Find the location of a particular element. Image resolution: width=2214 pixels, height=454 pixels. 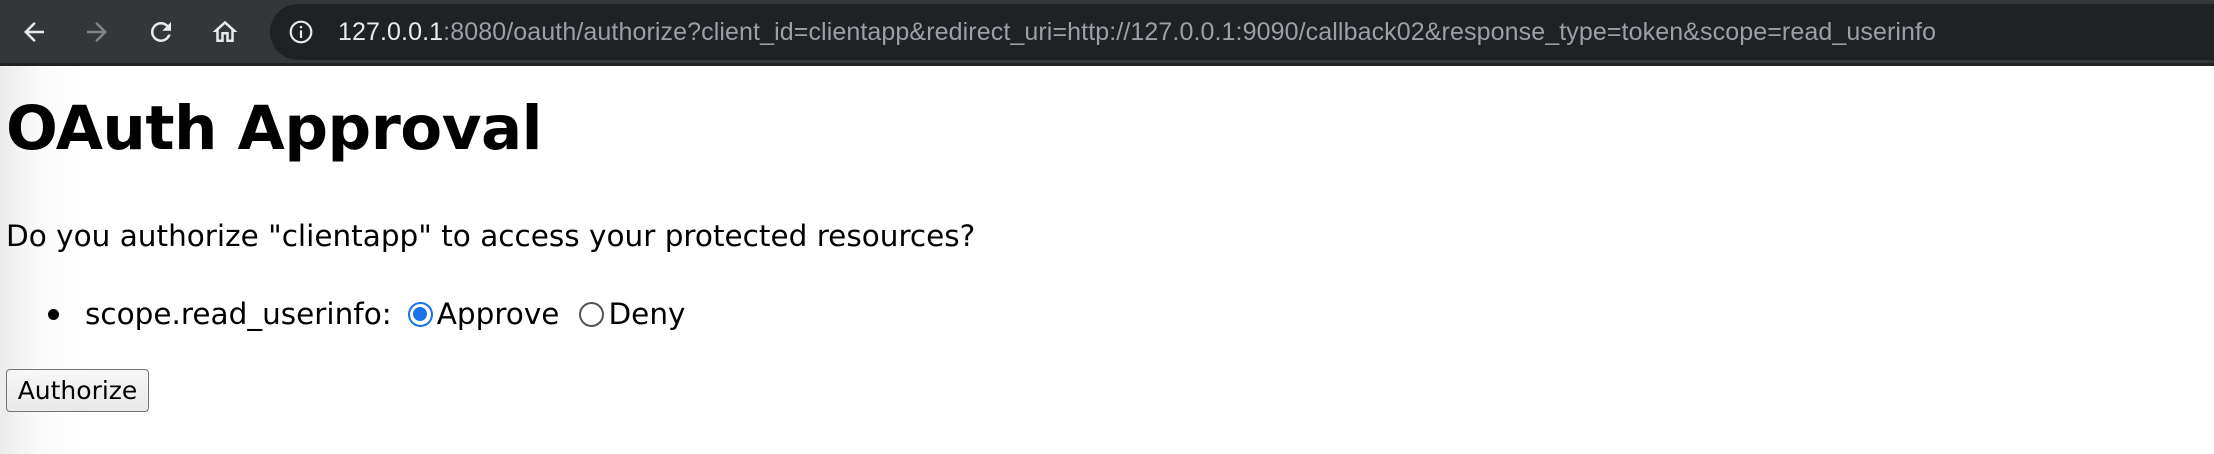

home-button is located at coordinates (225, 32).